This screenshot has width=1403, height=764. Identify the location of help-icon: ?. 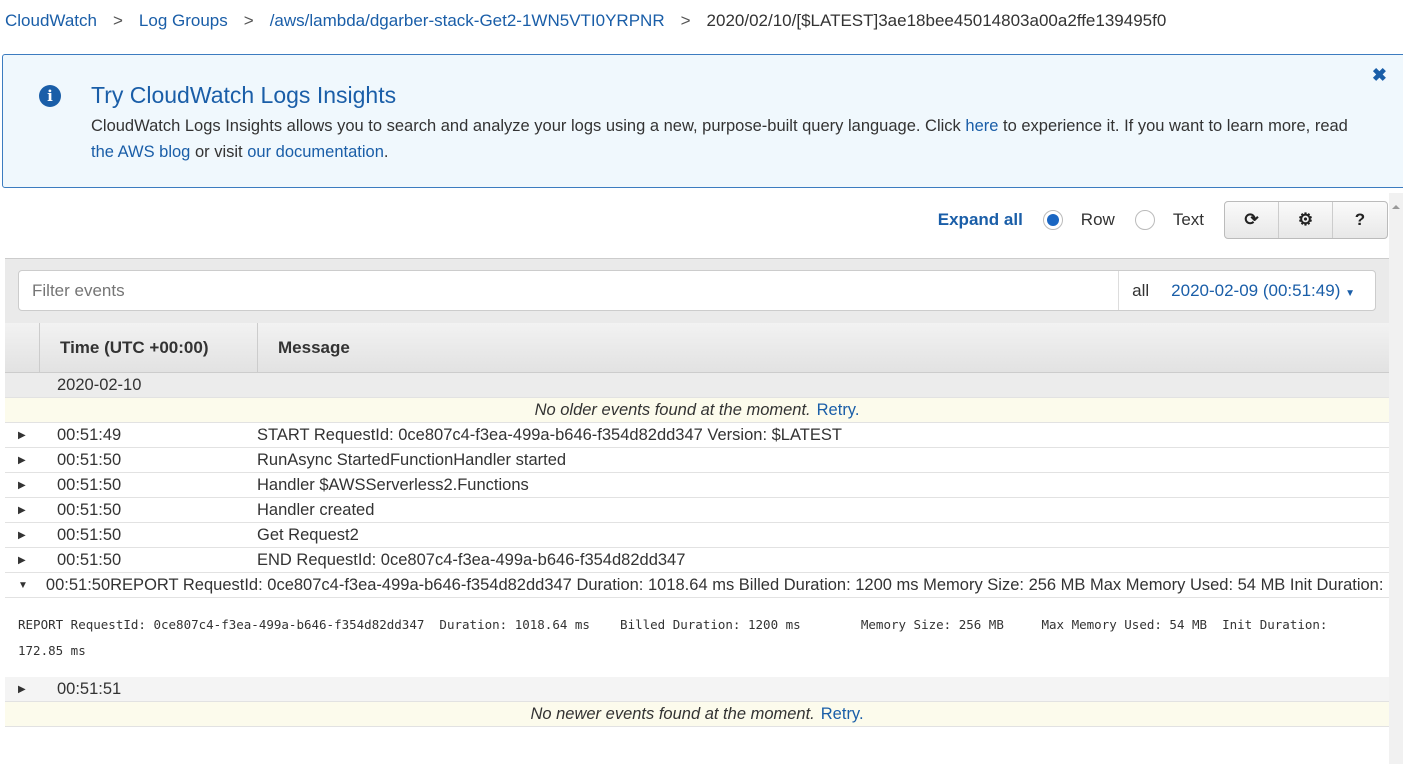
(1360, 220).